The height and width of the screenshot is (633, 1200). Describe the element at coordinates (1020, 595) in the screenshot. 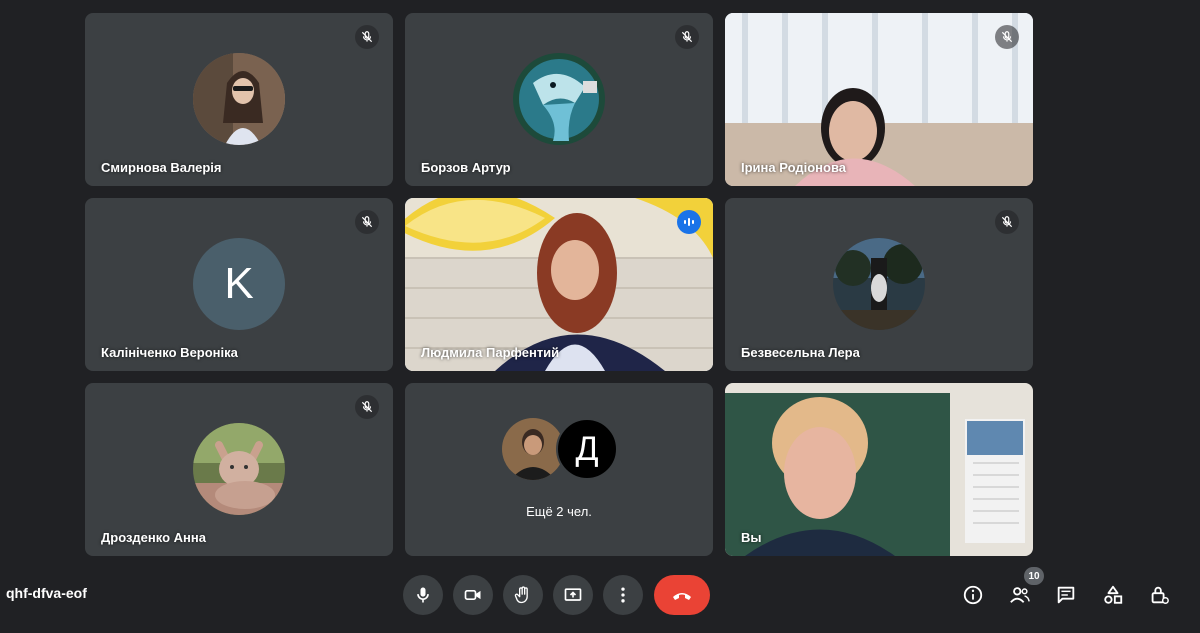

I see `people-icon` at that location.